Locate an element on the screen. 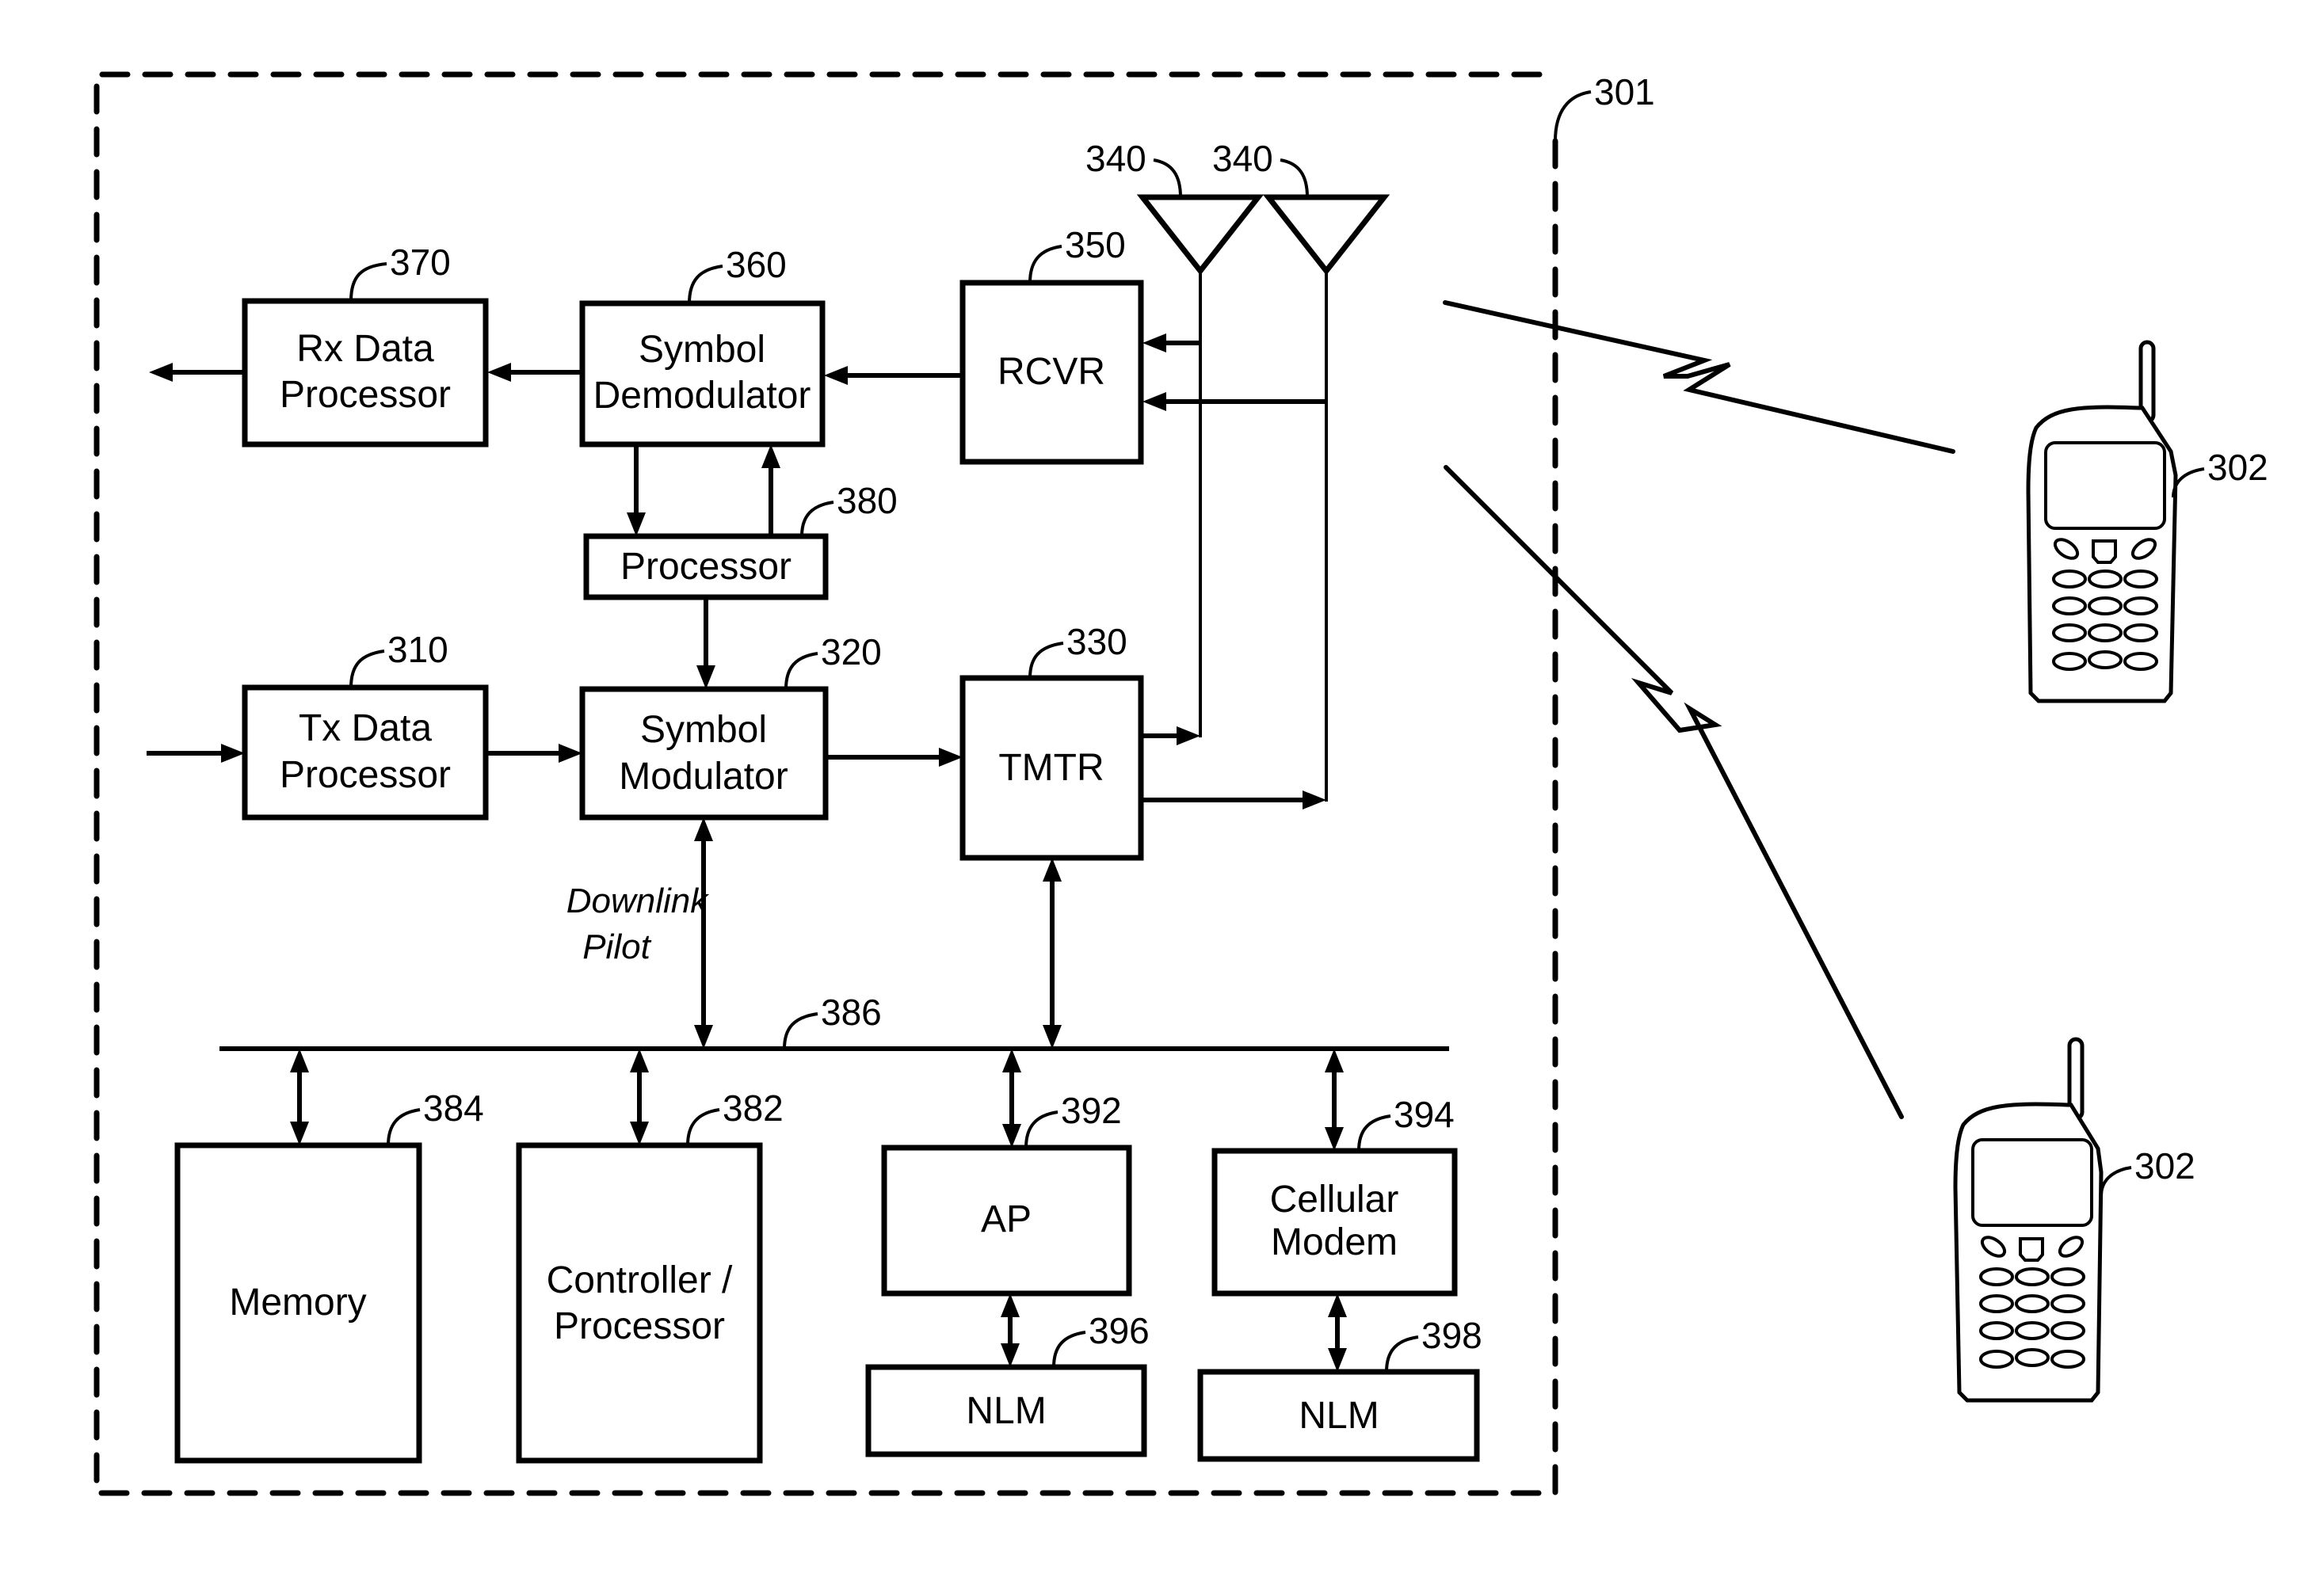 The image size is (2323, 1596). leader-302-a is located at coordinates (2188, 482).